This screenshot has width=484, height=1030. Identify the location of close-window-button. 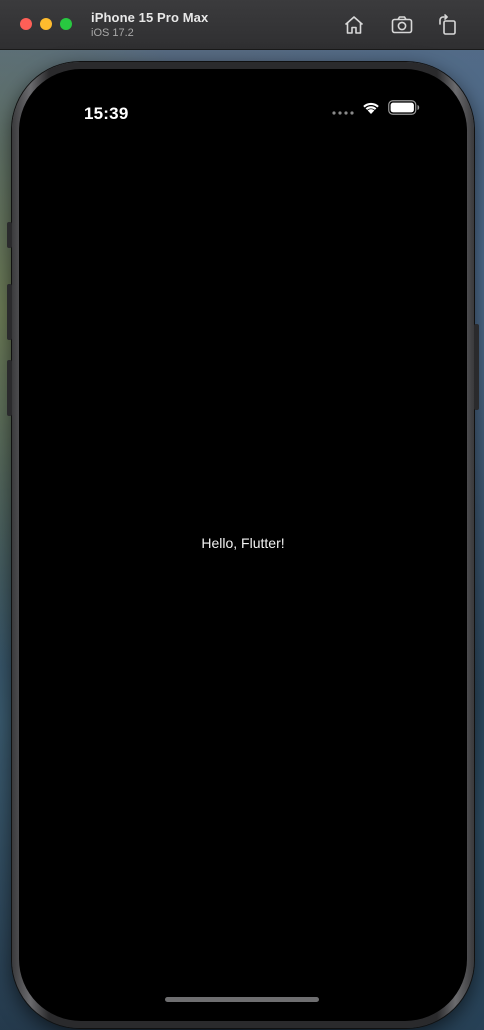
(26, 24).